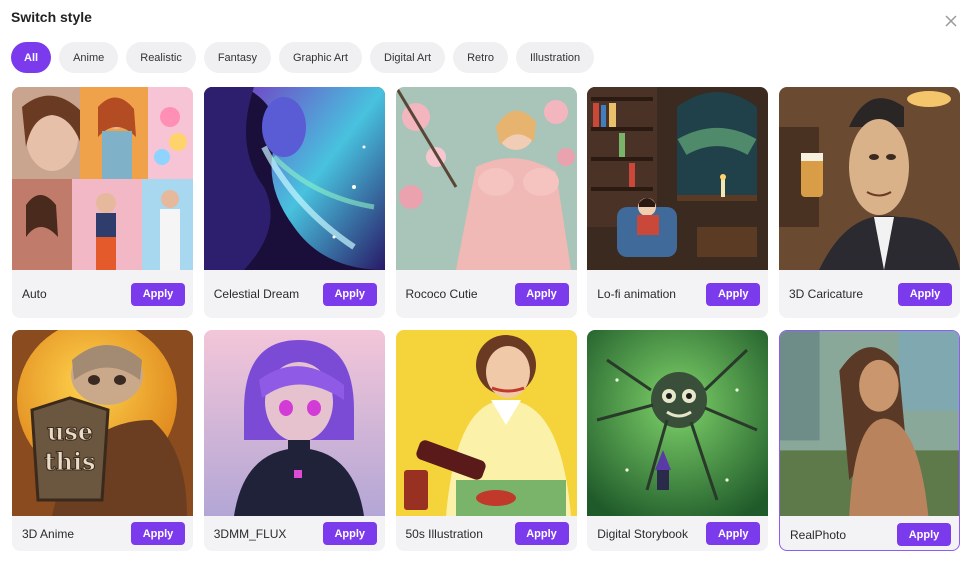  What do you see at coordinates (555, 57) in the screenshot?
I see `tab-illustration: Illustration` at bounding box center [555, 57].